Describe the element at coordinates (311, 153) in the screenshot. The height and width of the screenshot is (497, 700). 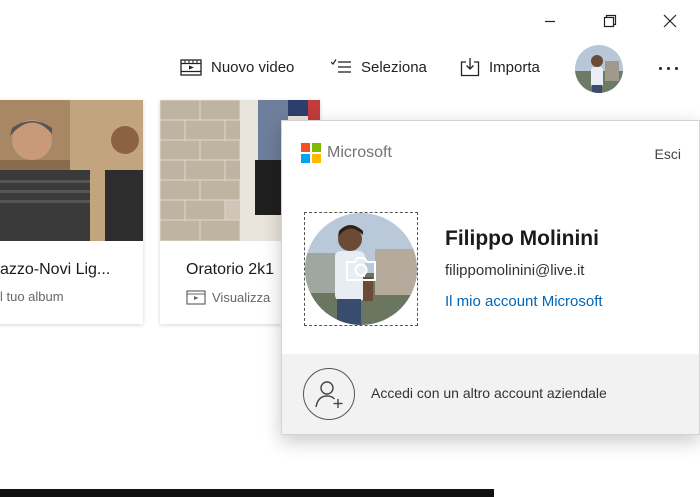
I see `microsoft-logo-icon` at that location.